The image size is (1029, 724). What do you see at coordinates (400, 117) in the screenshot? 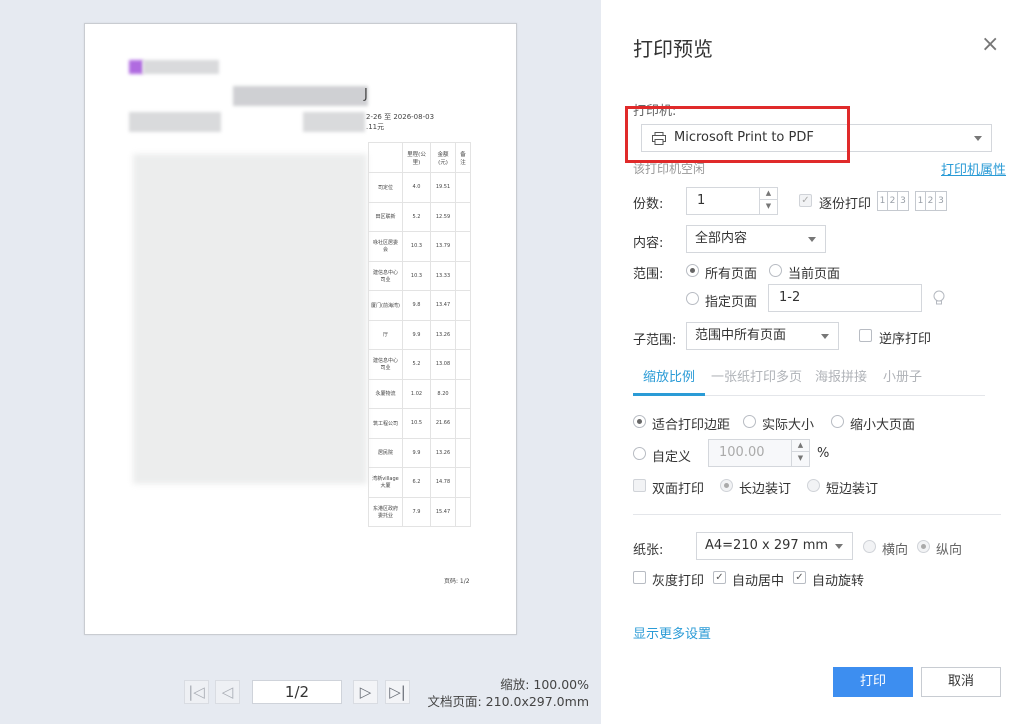
I see `preview-date-range: 2-26 至 2026-08-03` at bounding box center [400, 117].